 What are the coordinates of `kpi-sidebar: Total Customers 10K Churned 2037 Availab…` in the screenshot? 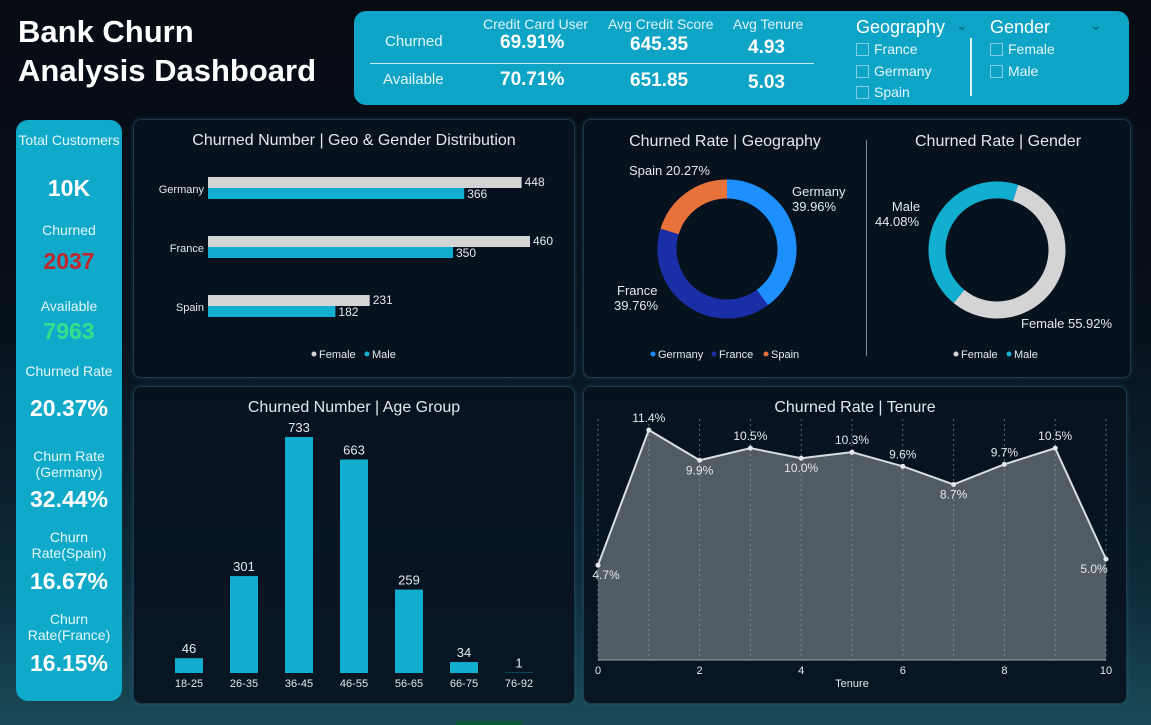 It's located at (69, 410).